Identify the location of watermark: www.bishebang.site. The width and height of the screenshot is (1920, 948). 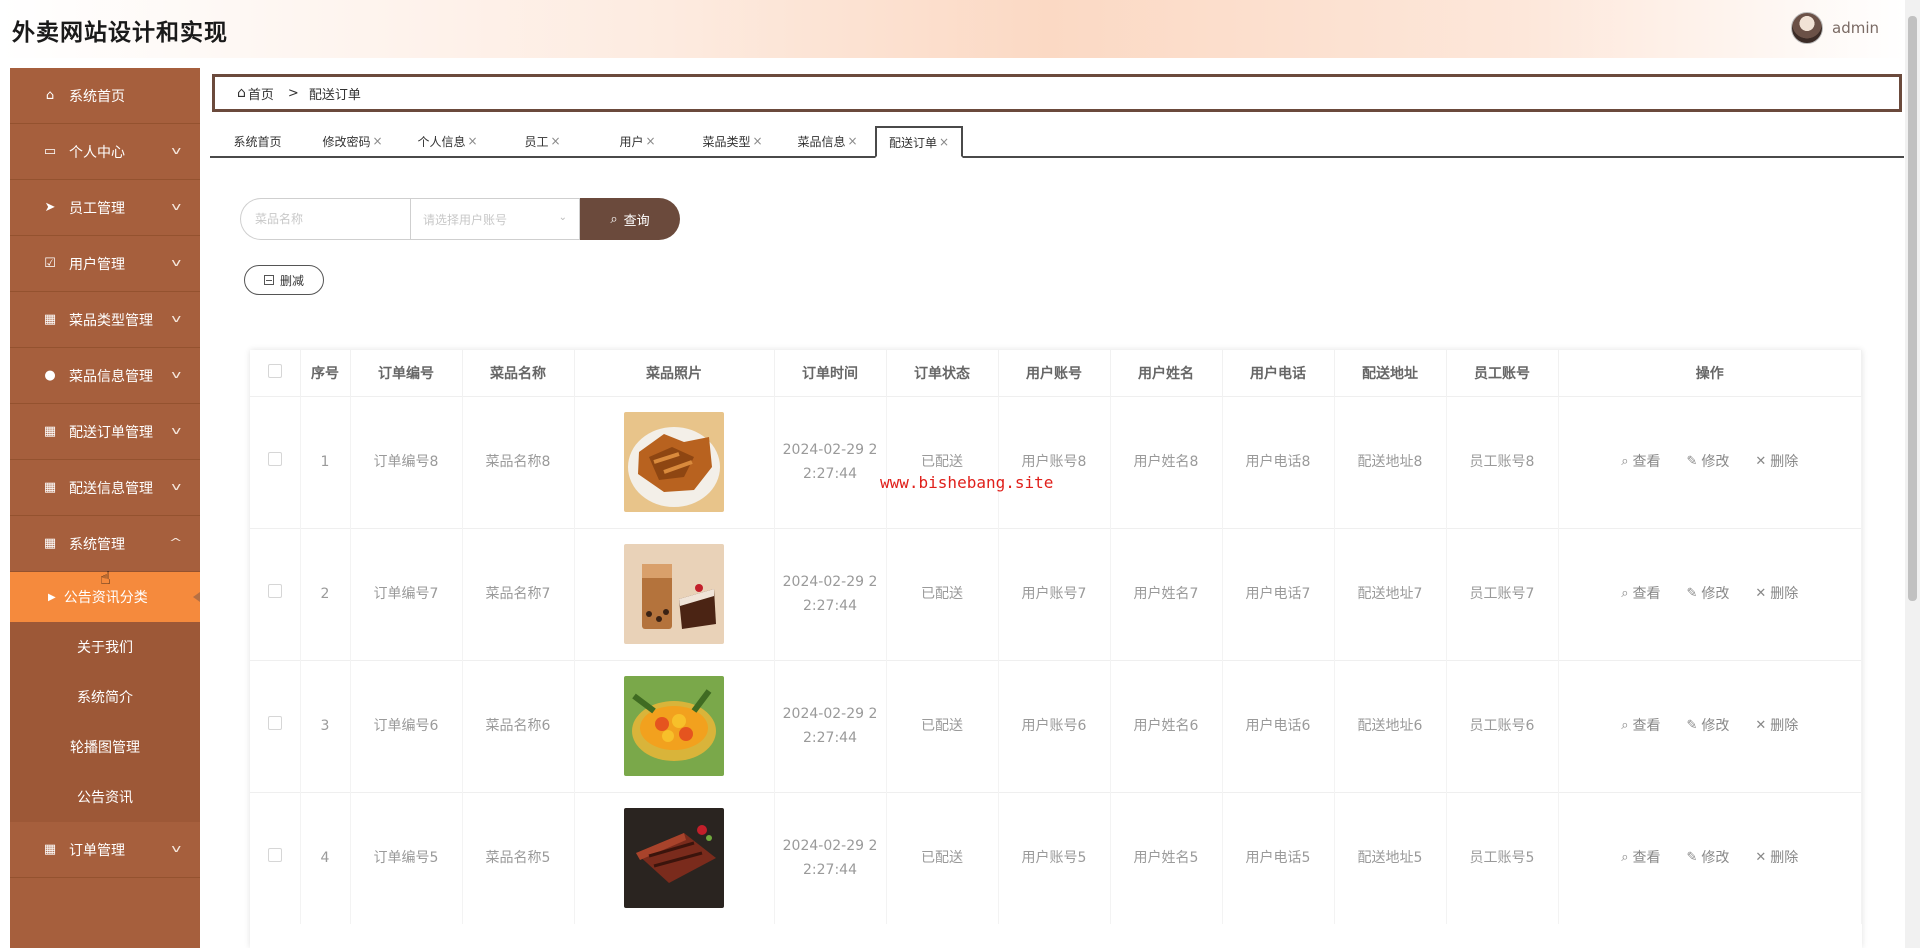
(967, 482).